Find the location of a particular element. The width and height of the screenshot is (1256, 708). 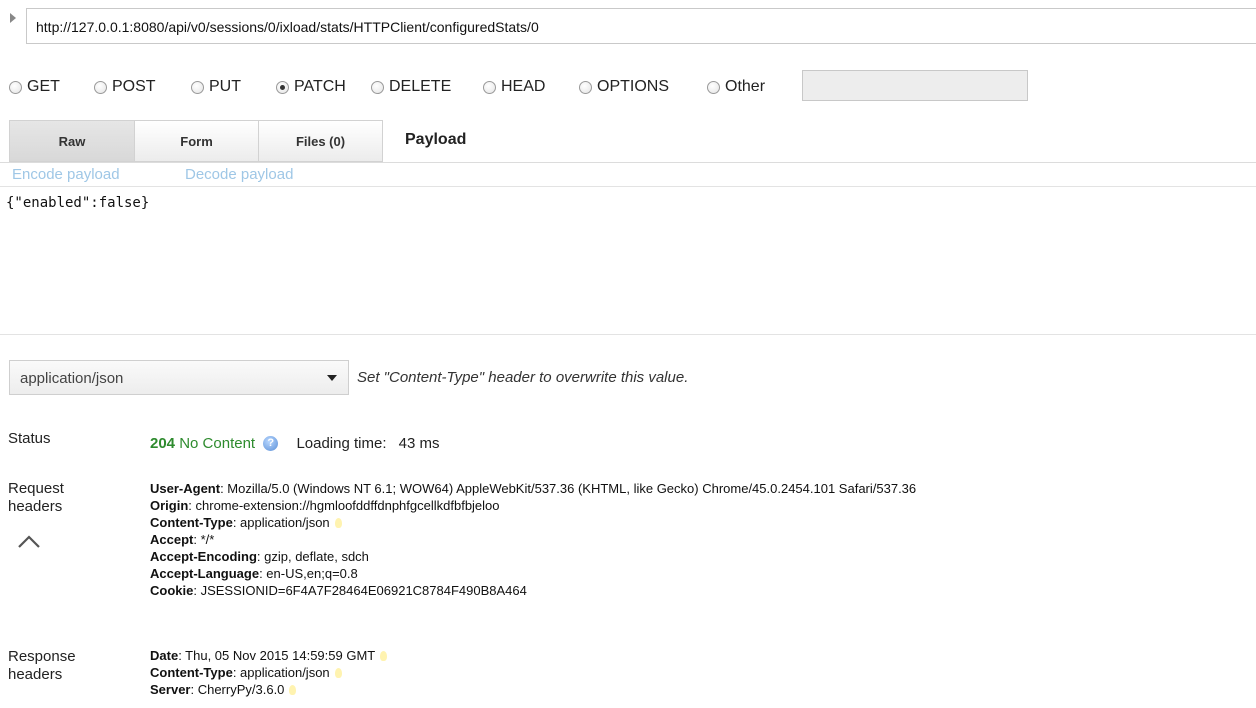

payload-border-bottom is located at coordinates (628, 334).